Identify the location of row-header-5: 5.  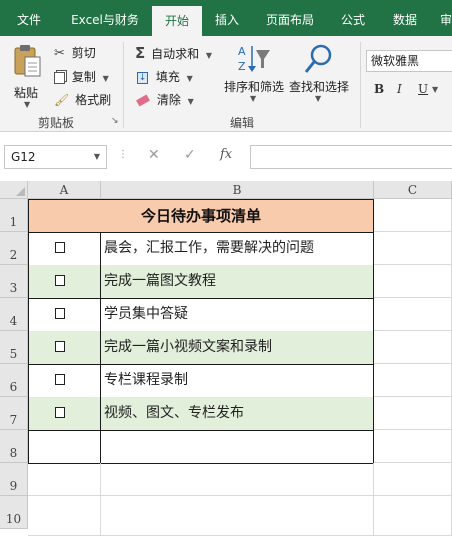
(14, 347).